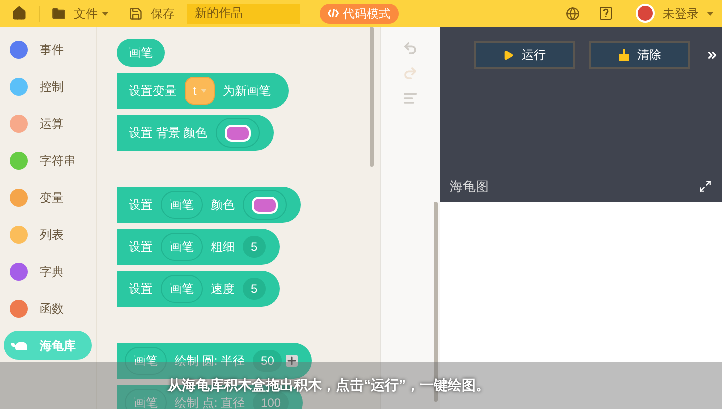 The image size is (722, 409). What do you see at coordinates (210, 402) in the screenshot?
I see `block-text: 绘制 点: 直径` at bounding box center [210, 402].